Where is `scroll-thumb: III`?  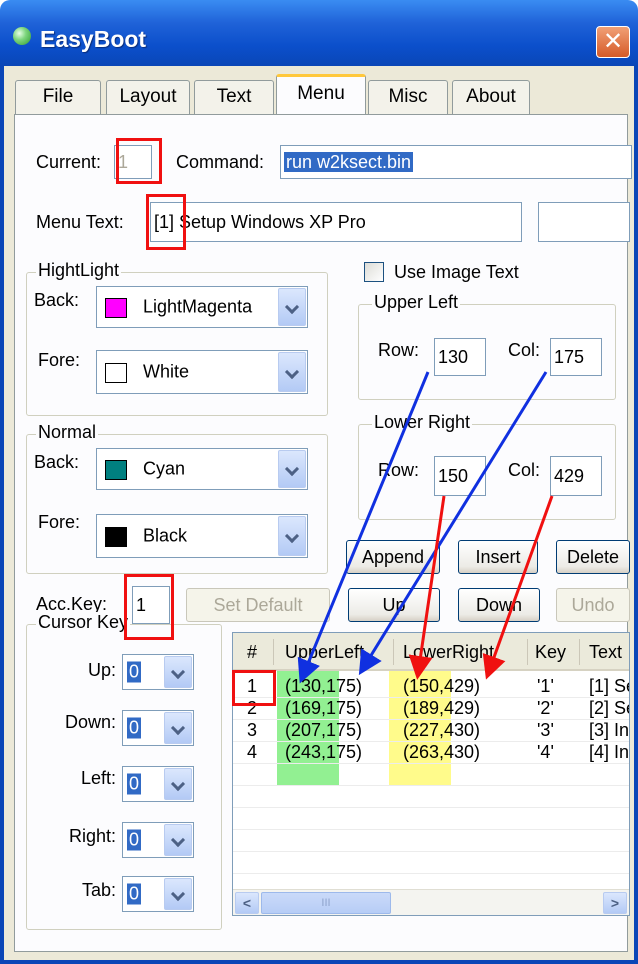
scroll-thumb: III is located at coordinates (326, 903).